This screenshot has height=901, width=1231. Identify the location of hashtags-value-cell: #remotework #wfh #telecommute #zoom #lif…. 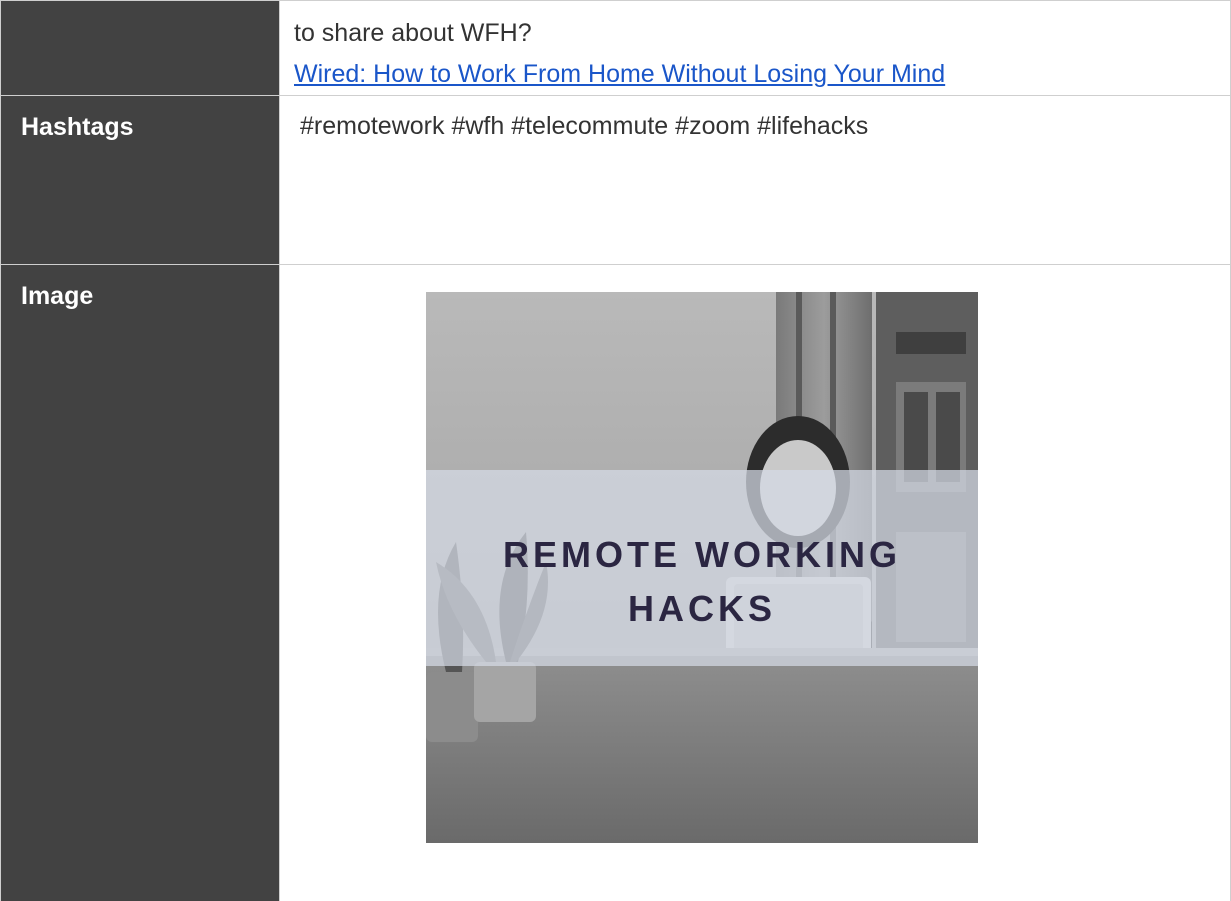
(755, 180).